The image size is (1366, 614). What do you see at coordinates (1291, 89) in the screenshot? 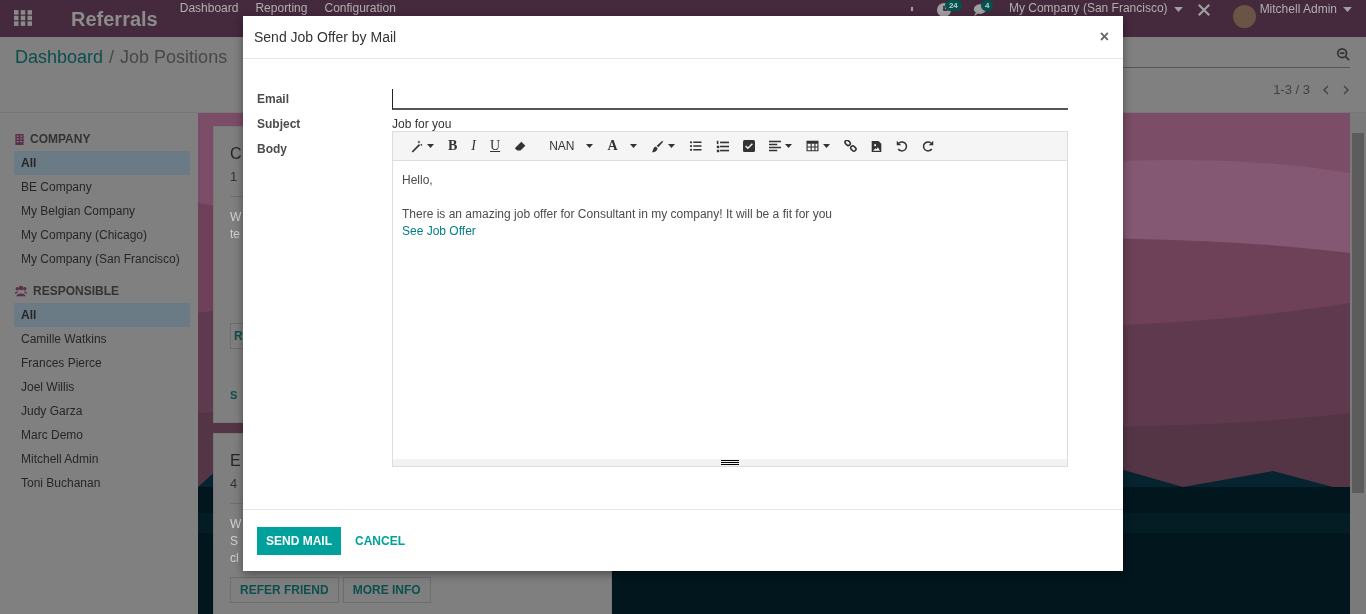
I see `pager-value: 1-3 / 3` at bounding box center [1291, 89].